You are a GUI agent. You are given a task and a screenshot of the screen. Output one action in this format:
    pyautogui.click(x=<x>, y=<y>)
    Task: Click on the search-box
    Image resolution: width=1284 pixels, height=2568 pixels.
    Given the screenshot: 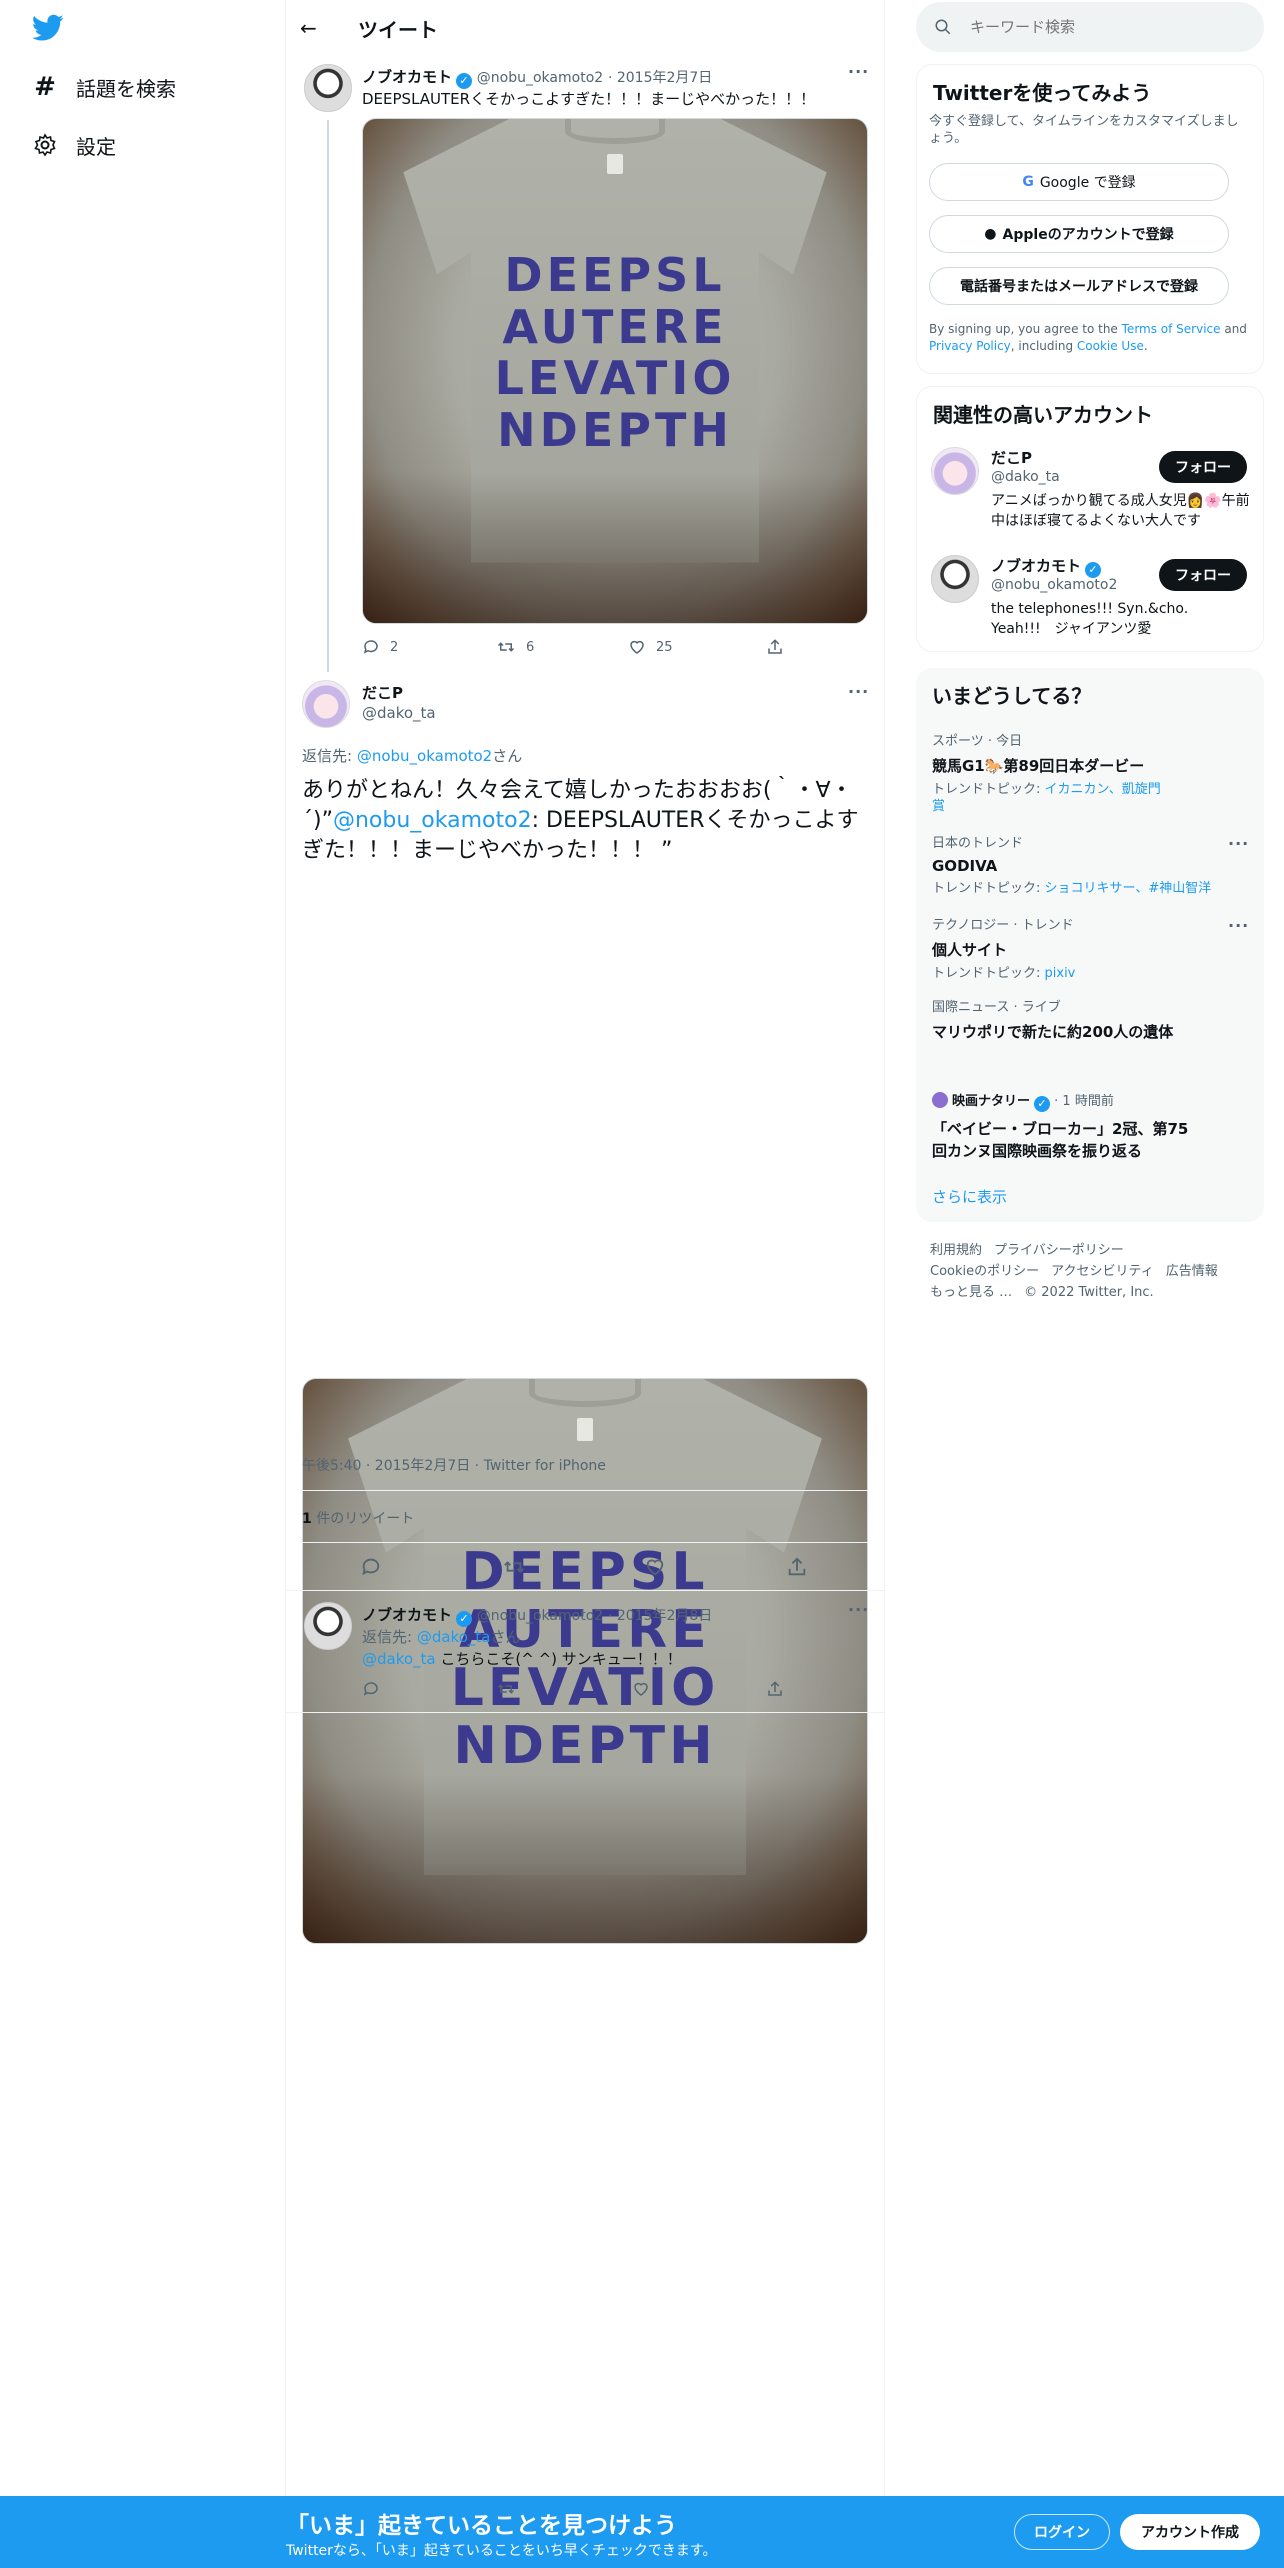 What is the action you would take?
    pyautogui.click(x=1090, y=27)
    